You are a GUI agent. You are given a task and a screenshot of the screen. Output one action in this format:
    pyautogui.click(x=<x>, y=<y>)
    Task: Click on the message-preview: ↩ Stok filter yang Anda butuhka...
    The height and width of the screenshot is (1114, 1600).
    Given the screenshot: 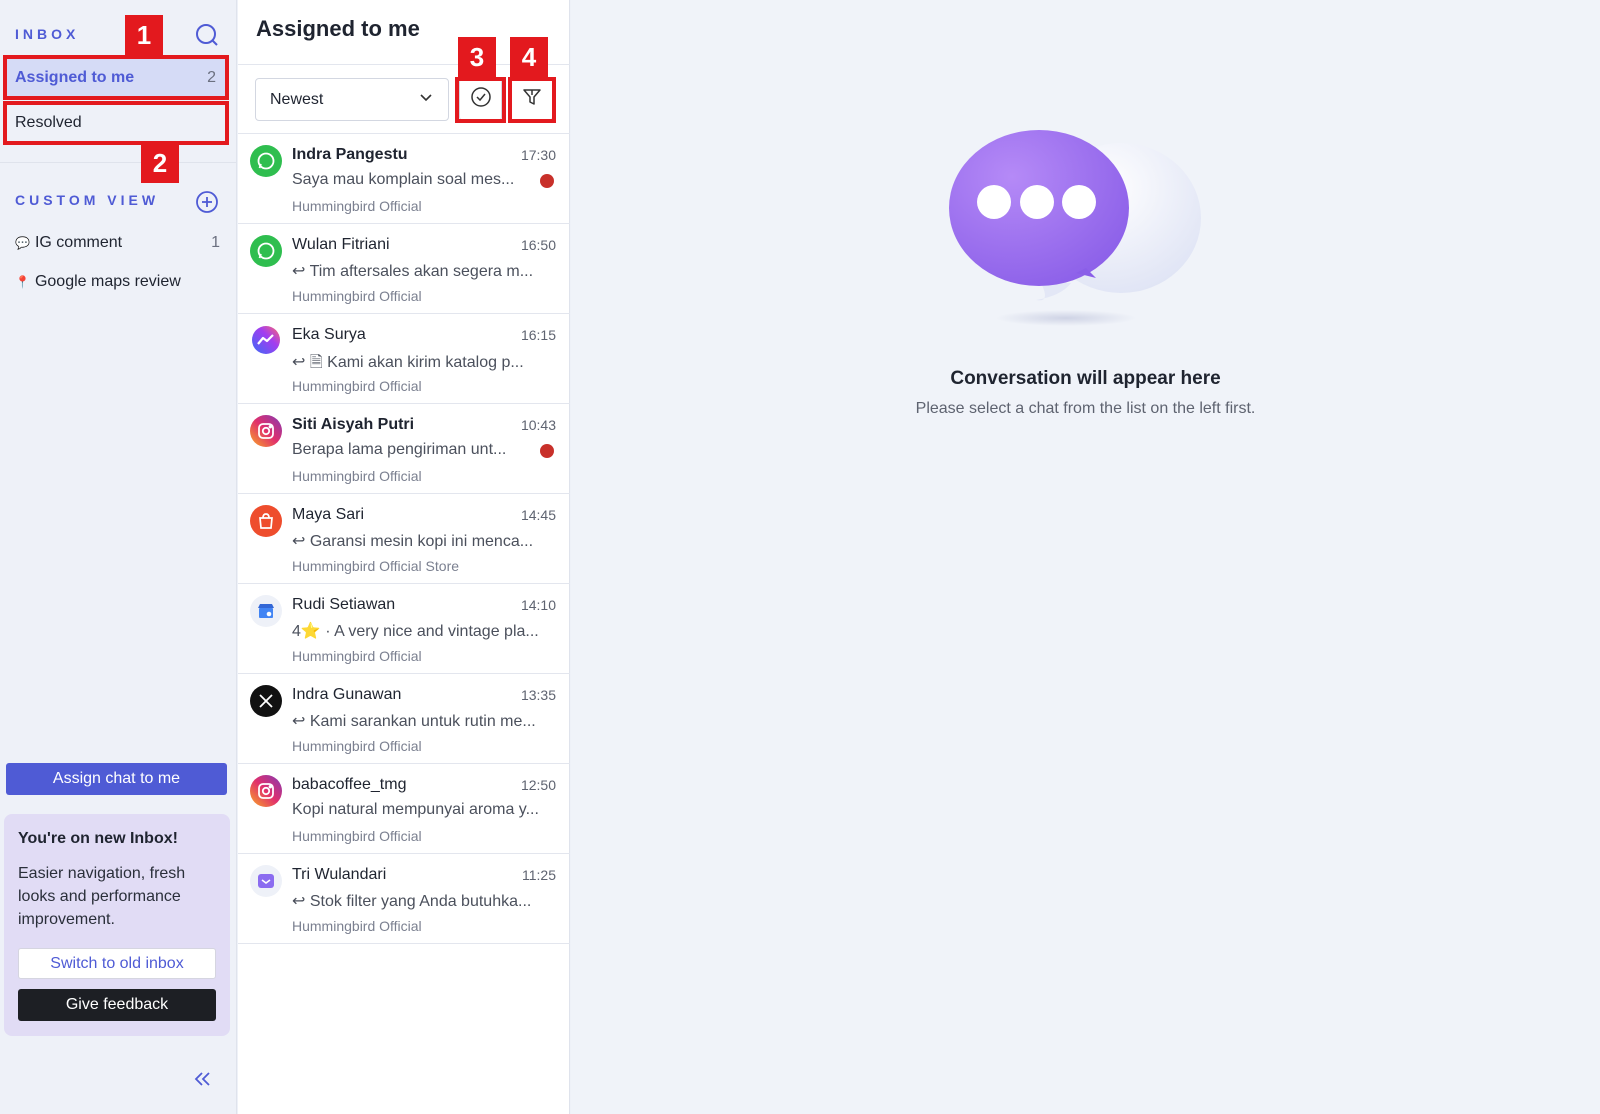 What is the action you would take?
    pyautogui.click(x=412, y=901)
    